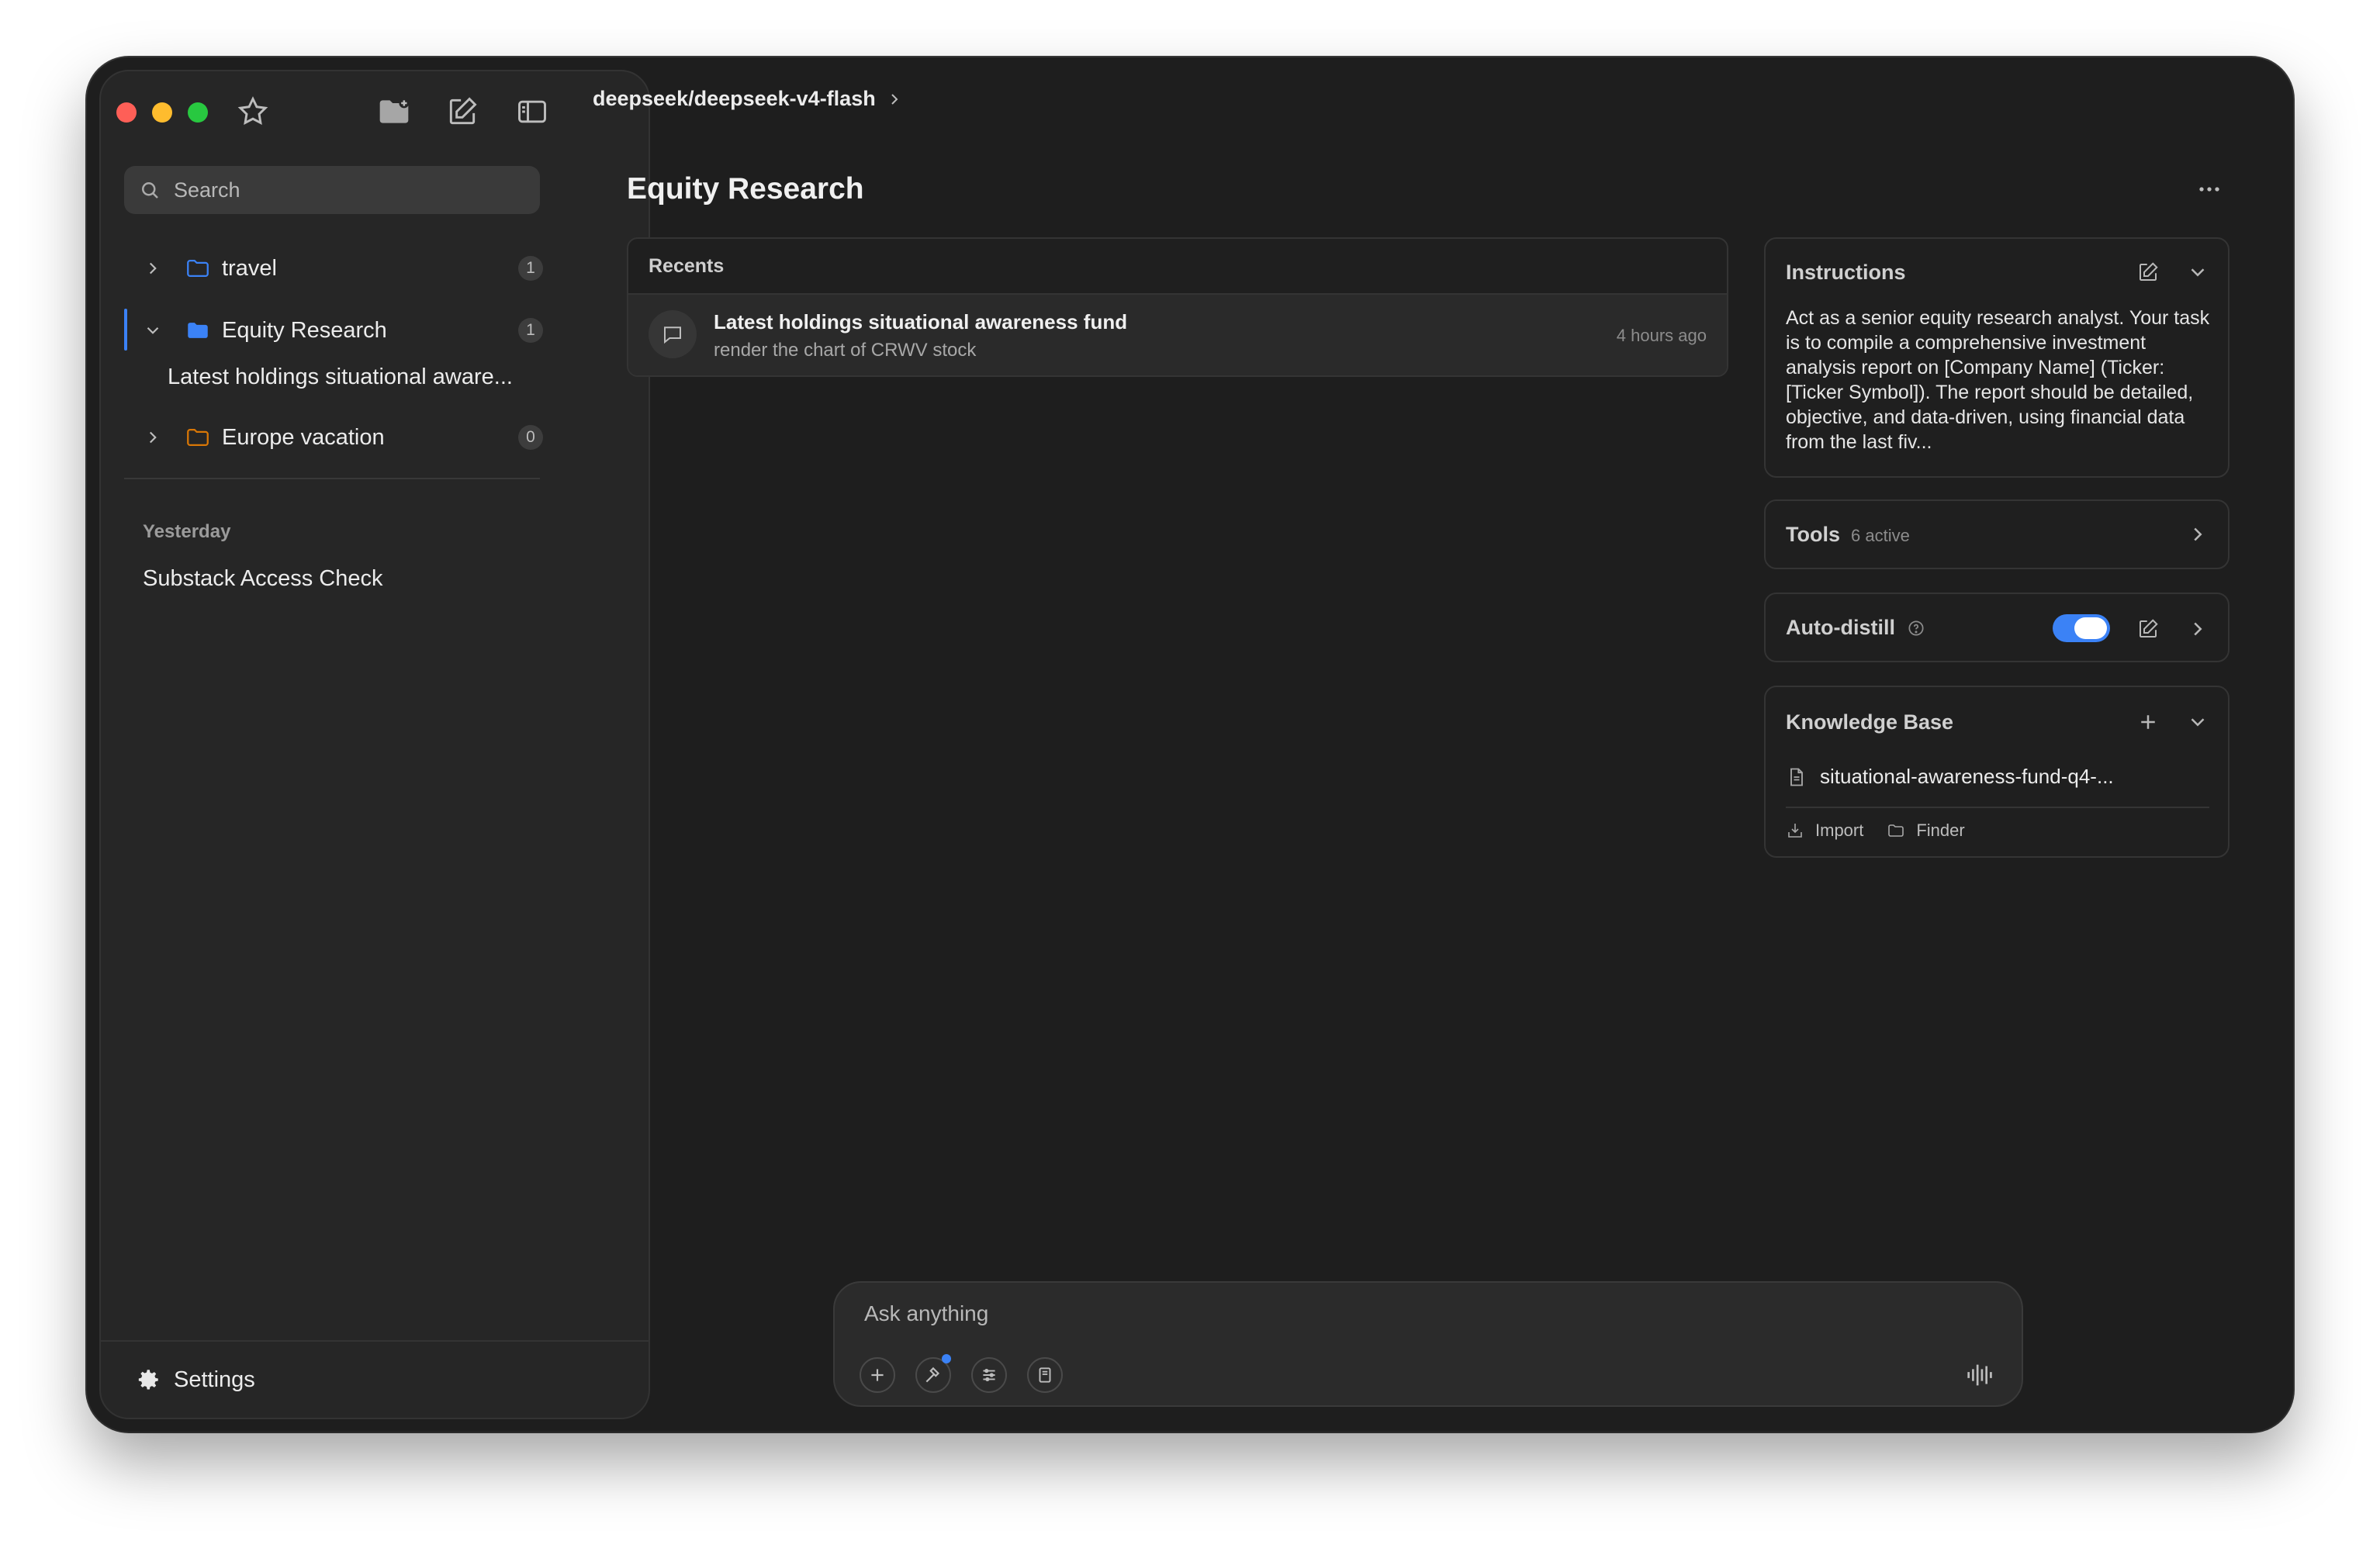 This screenshot has height=1548, width=2380. Describe the element at coordinates (946, 1358) in the screenshot. I see `active-dot` at that location.